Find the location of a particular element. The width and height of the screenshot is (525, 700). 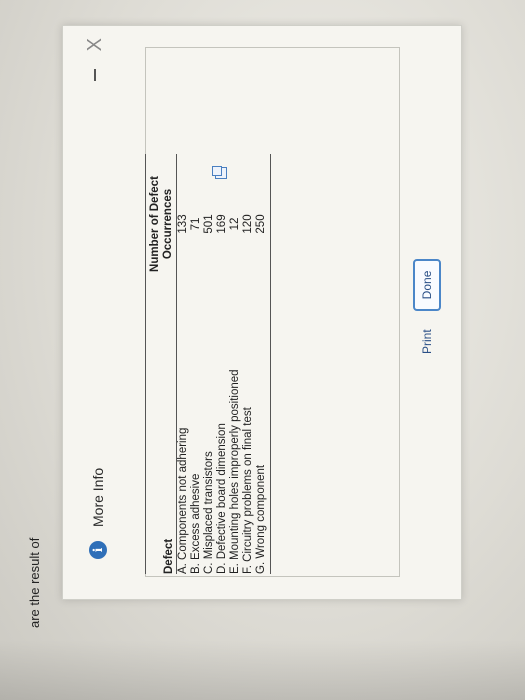

defect-cell: G. Wrong component is located at coordinates (261, 519).